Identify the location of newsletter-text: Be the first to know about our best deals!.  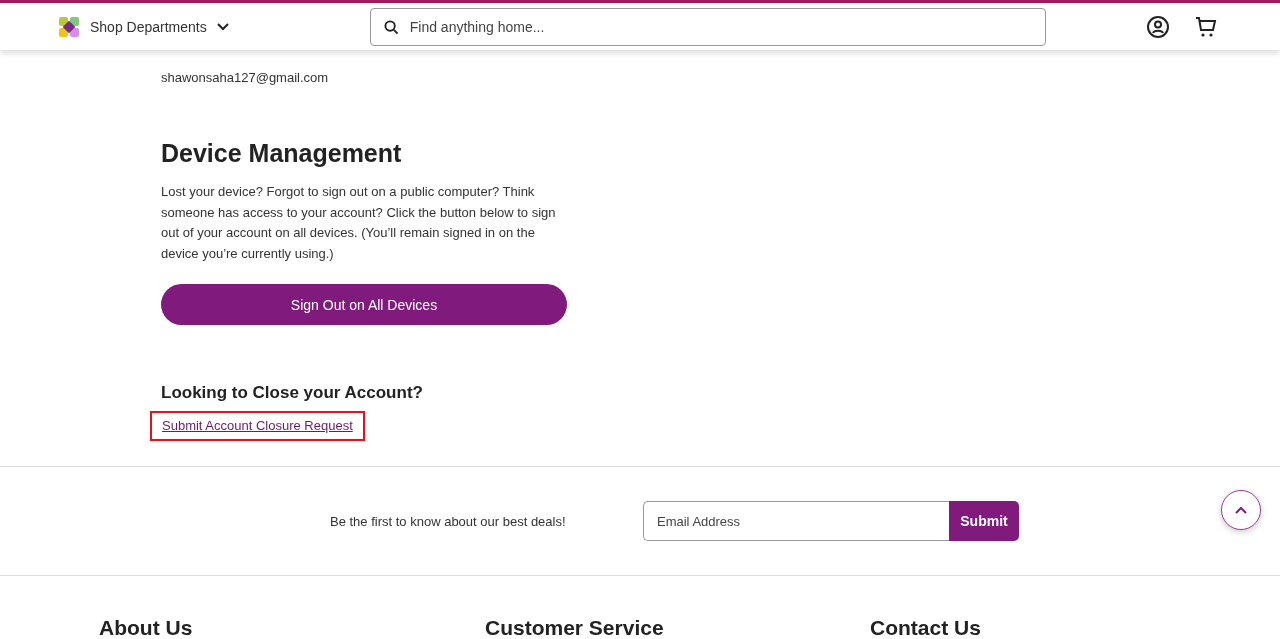
(448, 521).